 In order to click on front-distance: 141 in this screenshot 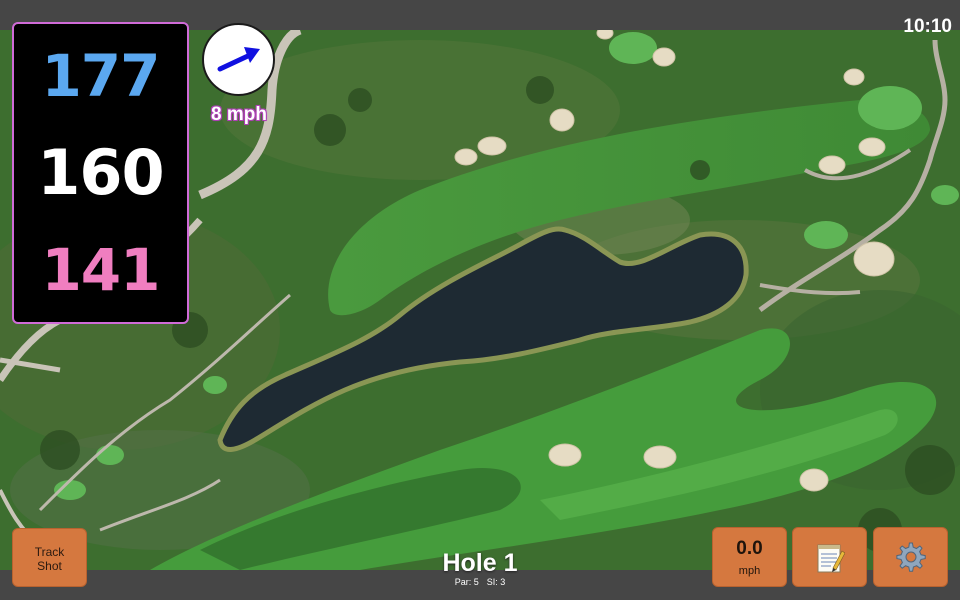, I will do `click(100, 270)`.